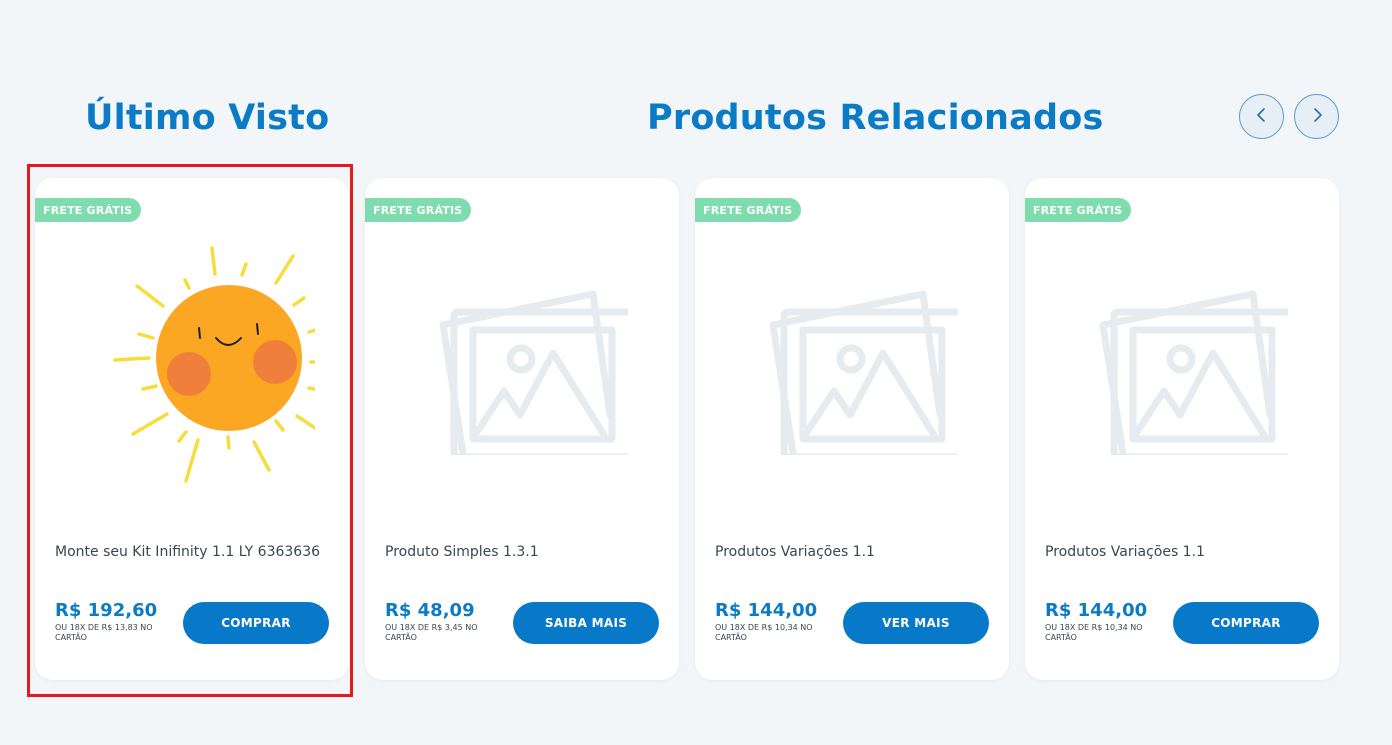 Image resolution: width=1392 pixels, height=745 pixels. What do you see at coordinates (104, 632) in the screenshot?
I see `installments-text: OU 18X DE R$ 13,83 NO CARTÃO` at bounding box center [104, 632].